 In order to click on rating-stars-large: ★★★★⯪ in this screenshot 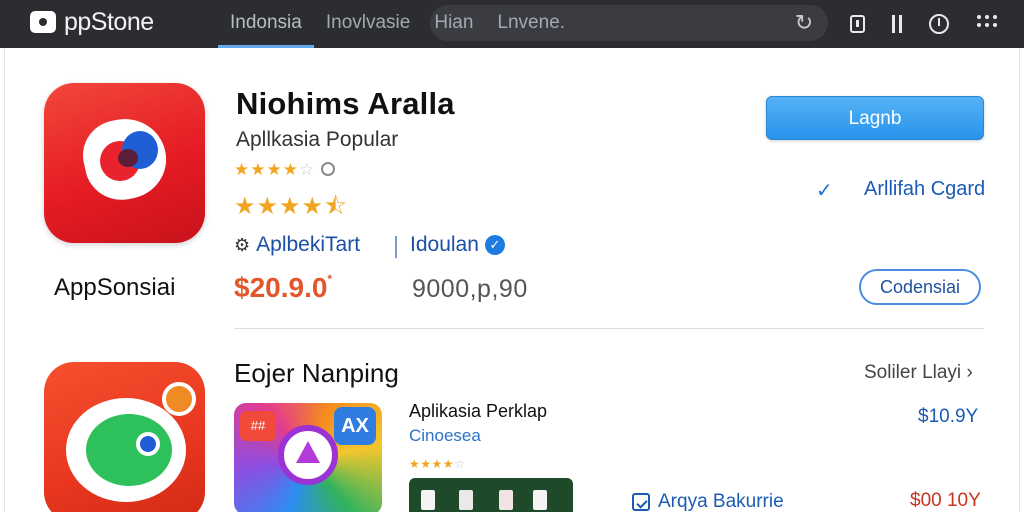, I will do `click(291, 209)`.